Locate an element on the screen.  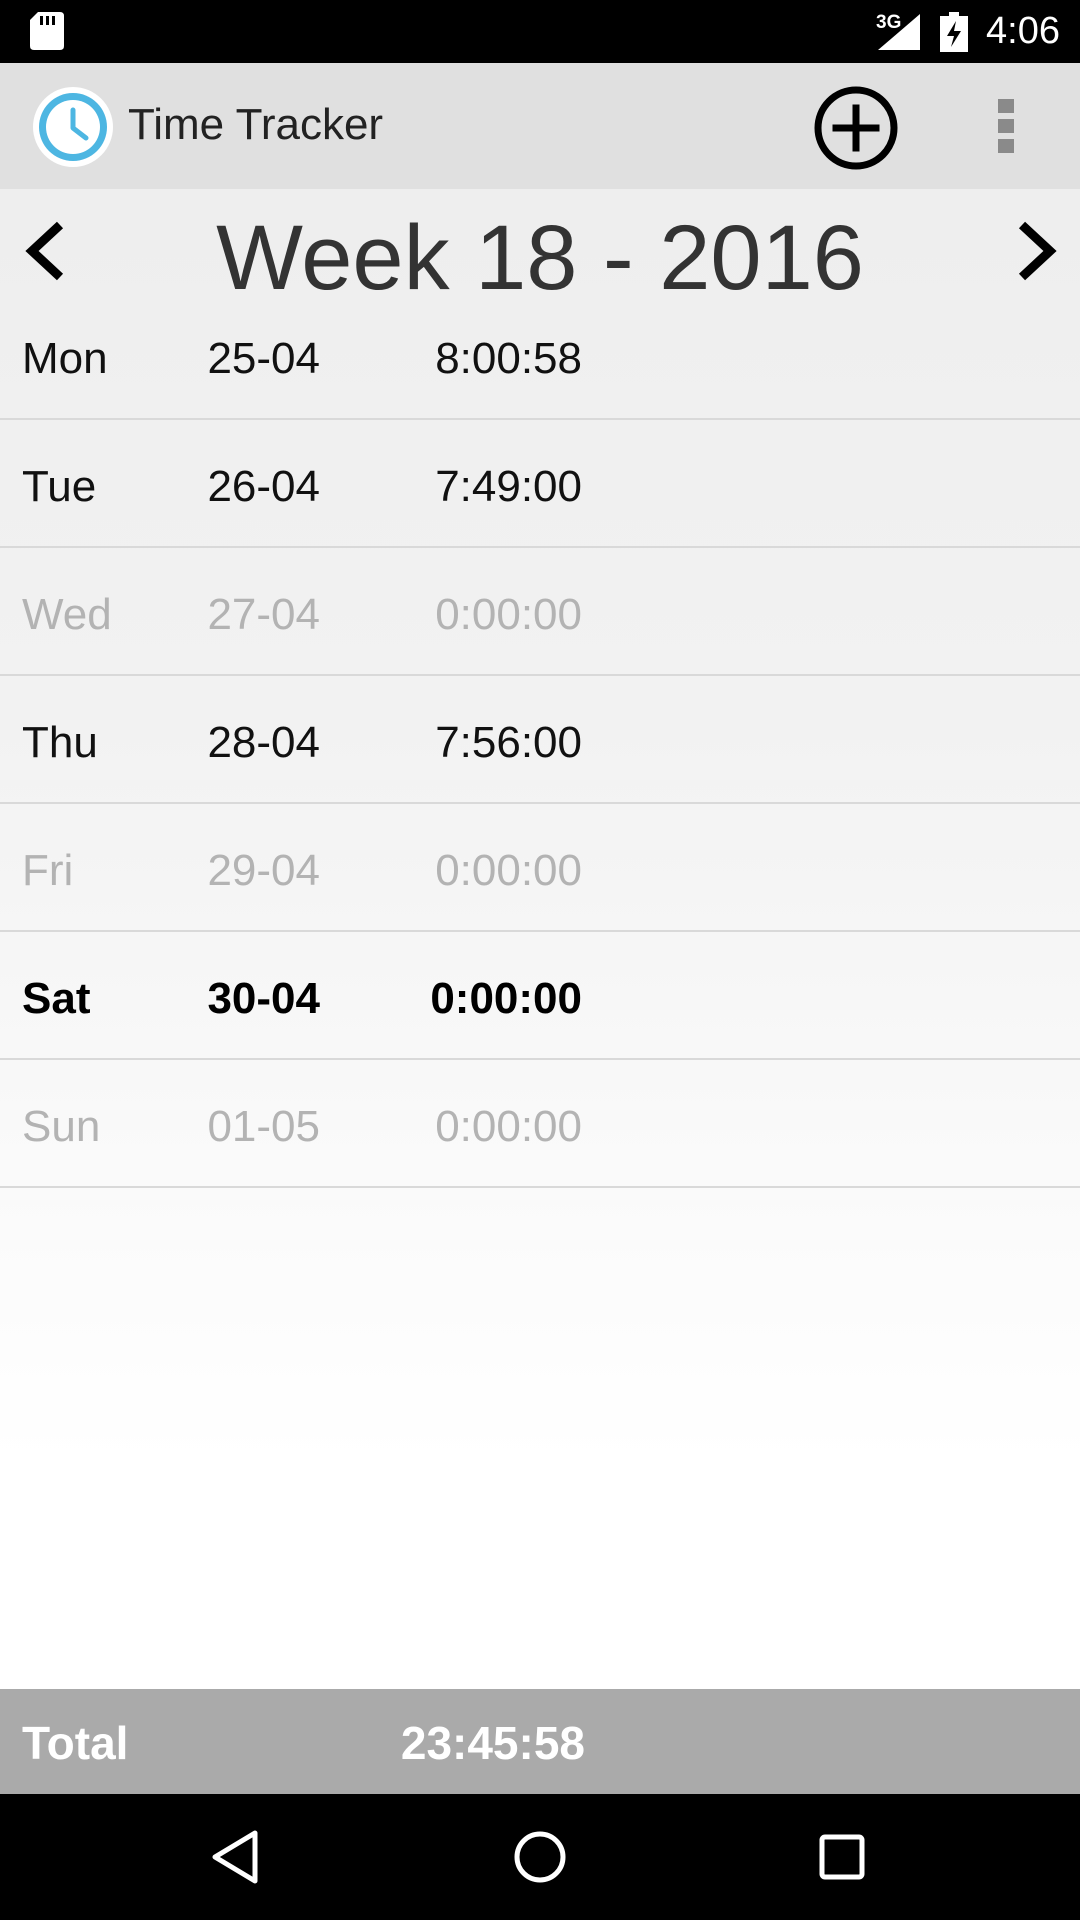
next-week-button is located at coordinates (1036, 251).